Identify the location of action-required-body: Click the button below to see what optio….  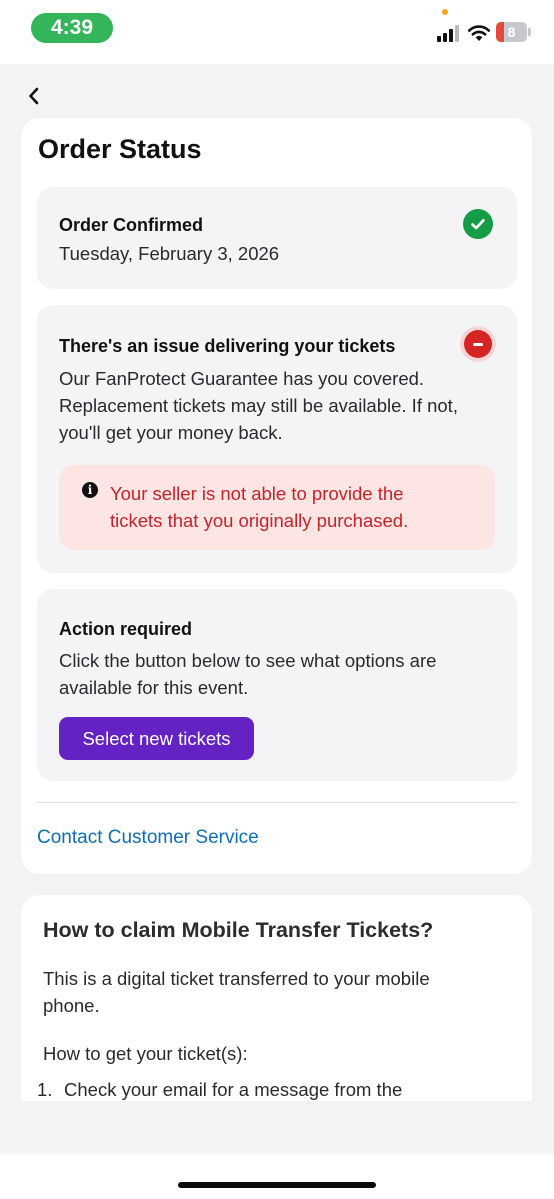
(247, 674).